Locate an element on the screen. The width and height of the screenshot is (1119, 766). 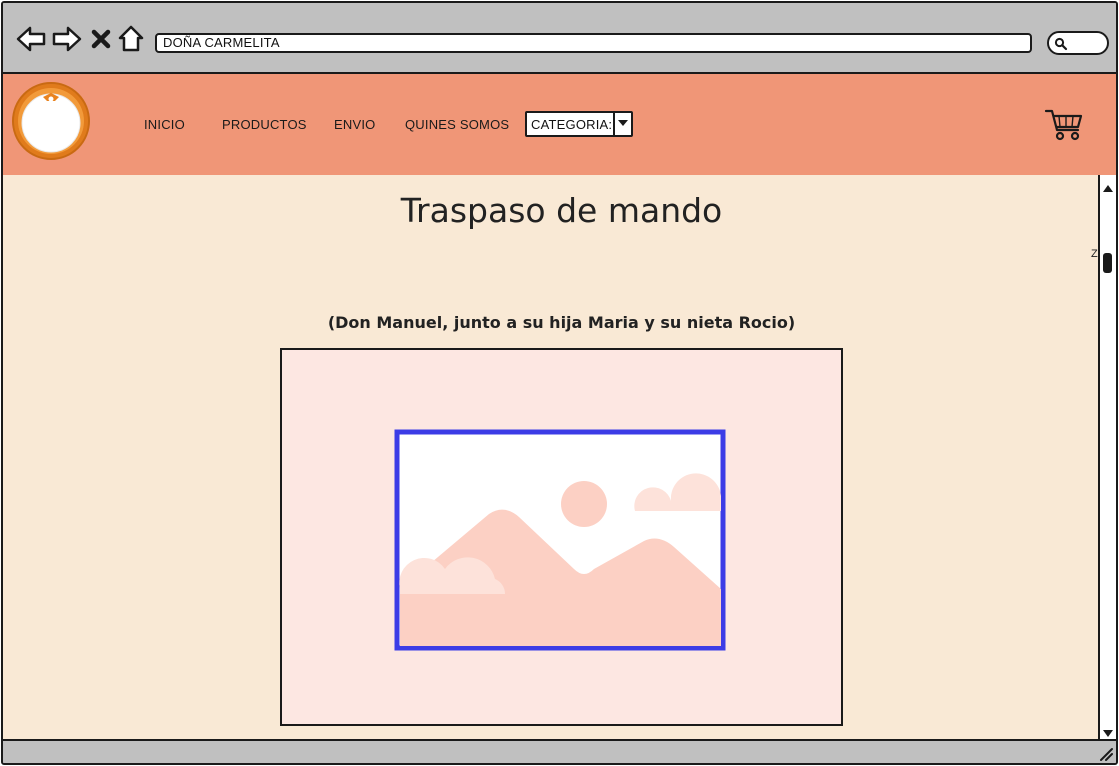
close-icon is located at coordinates (101, 39).